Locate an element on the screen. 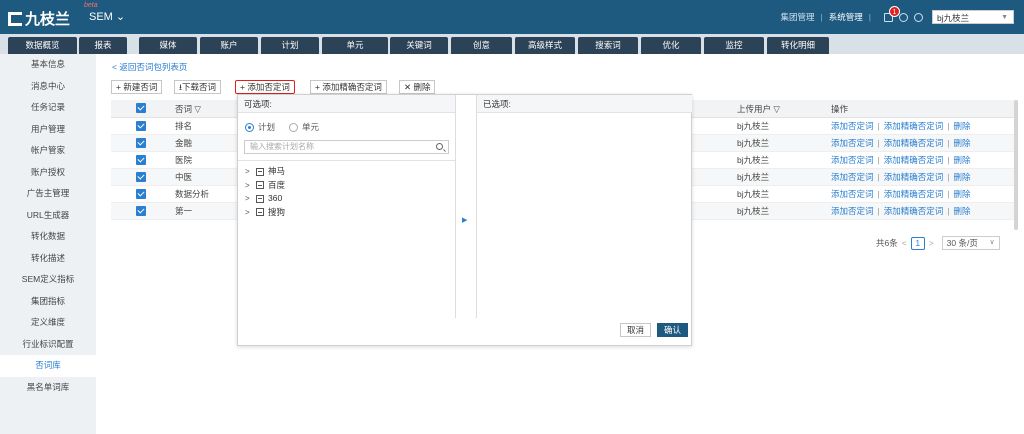 This screenshot has height=434, width=1024. confirm-button: 确认 is located at coordinates (673, 330).